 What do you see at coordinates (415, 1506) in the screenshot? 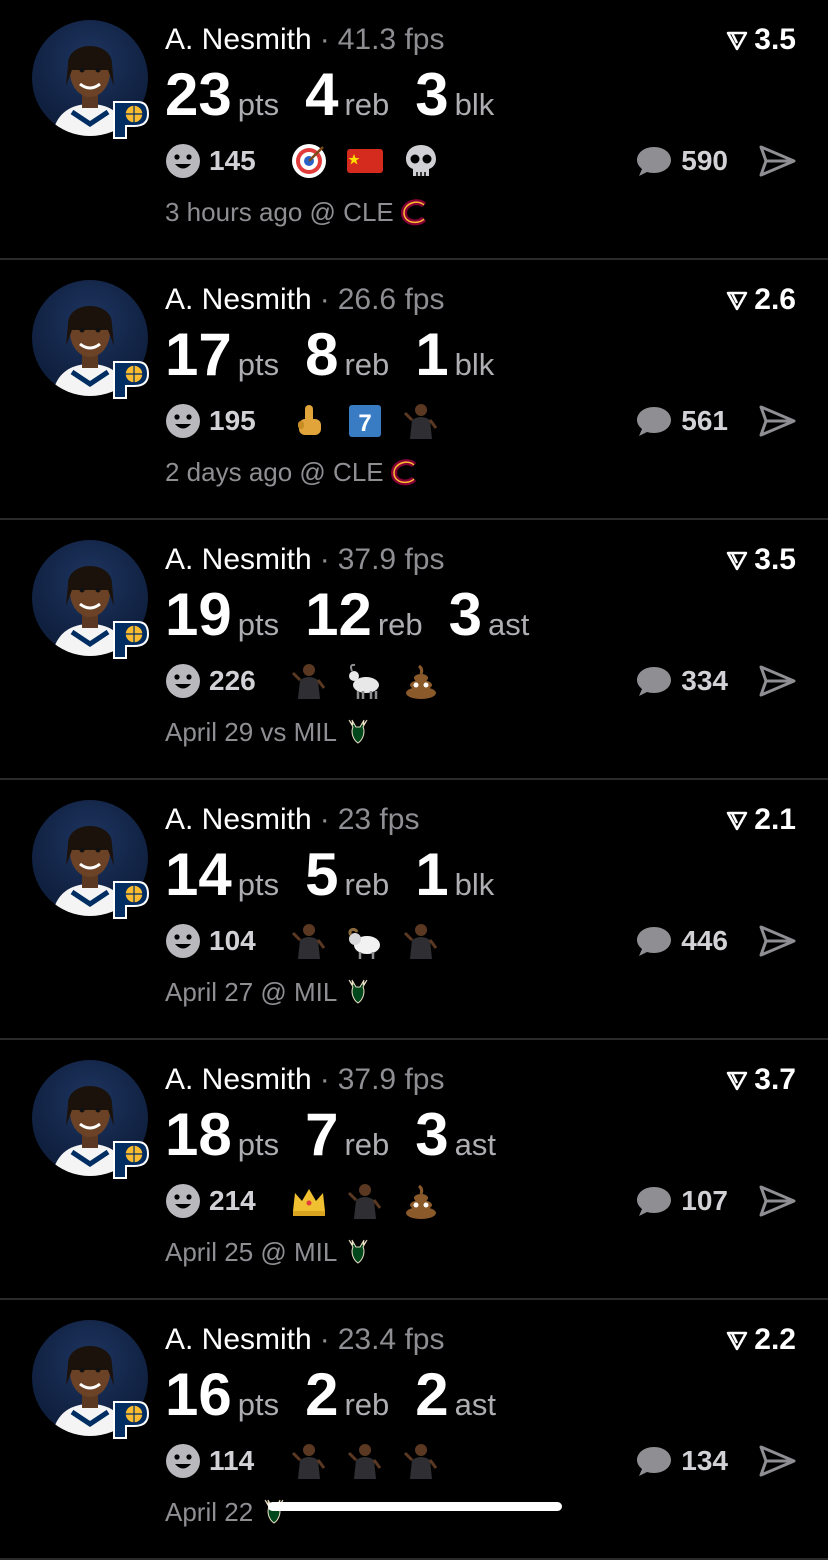
I see `home-indicator` at bounding box center [415, 1506].